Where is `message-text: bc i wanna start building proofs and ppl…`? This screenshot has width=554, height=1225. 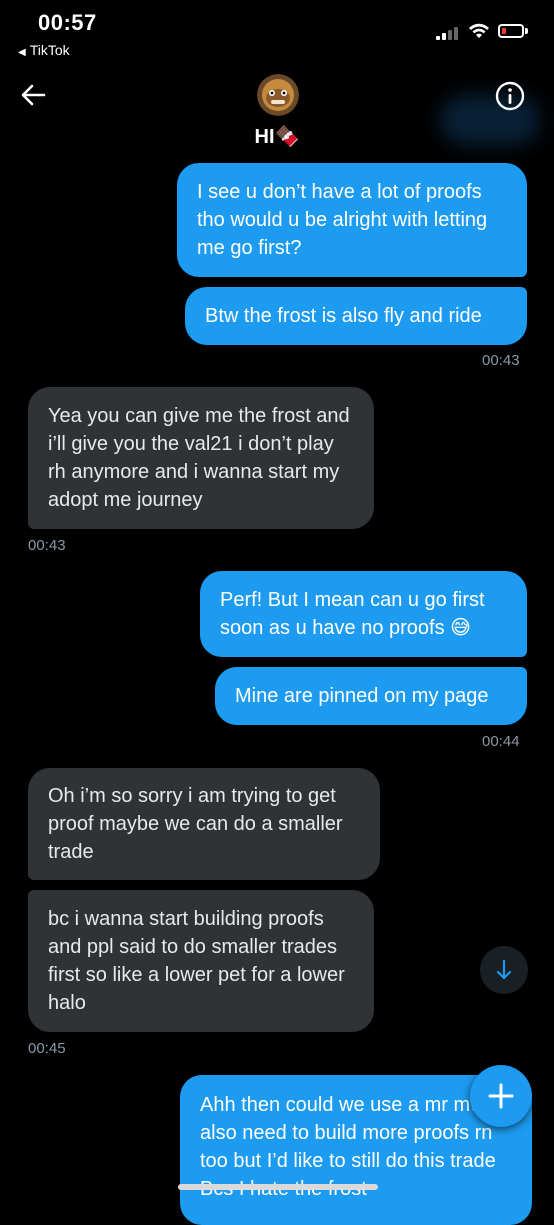 message-text: bc i wanna start building proofs and ppl… is located at coordinates (196, 961).